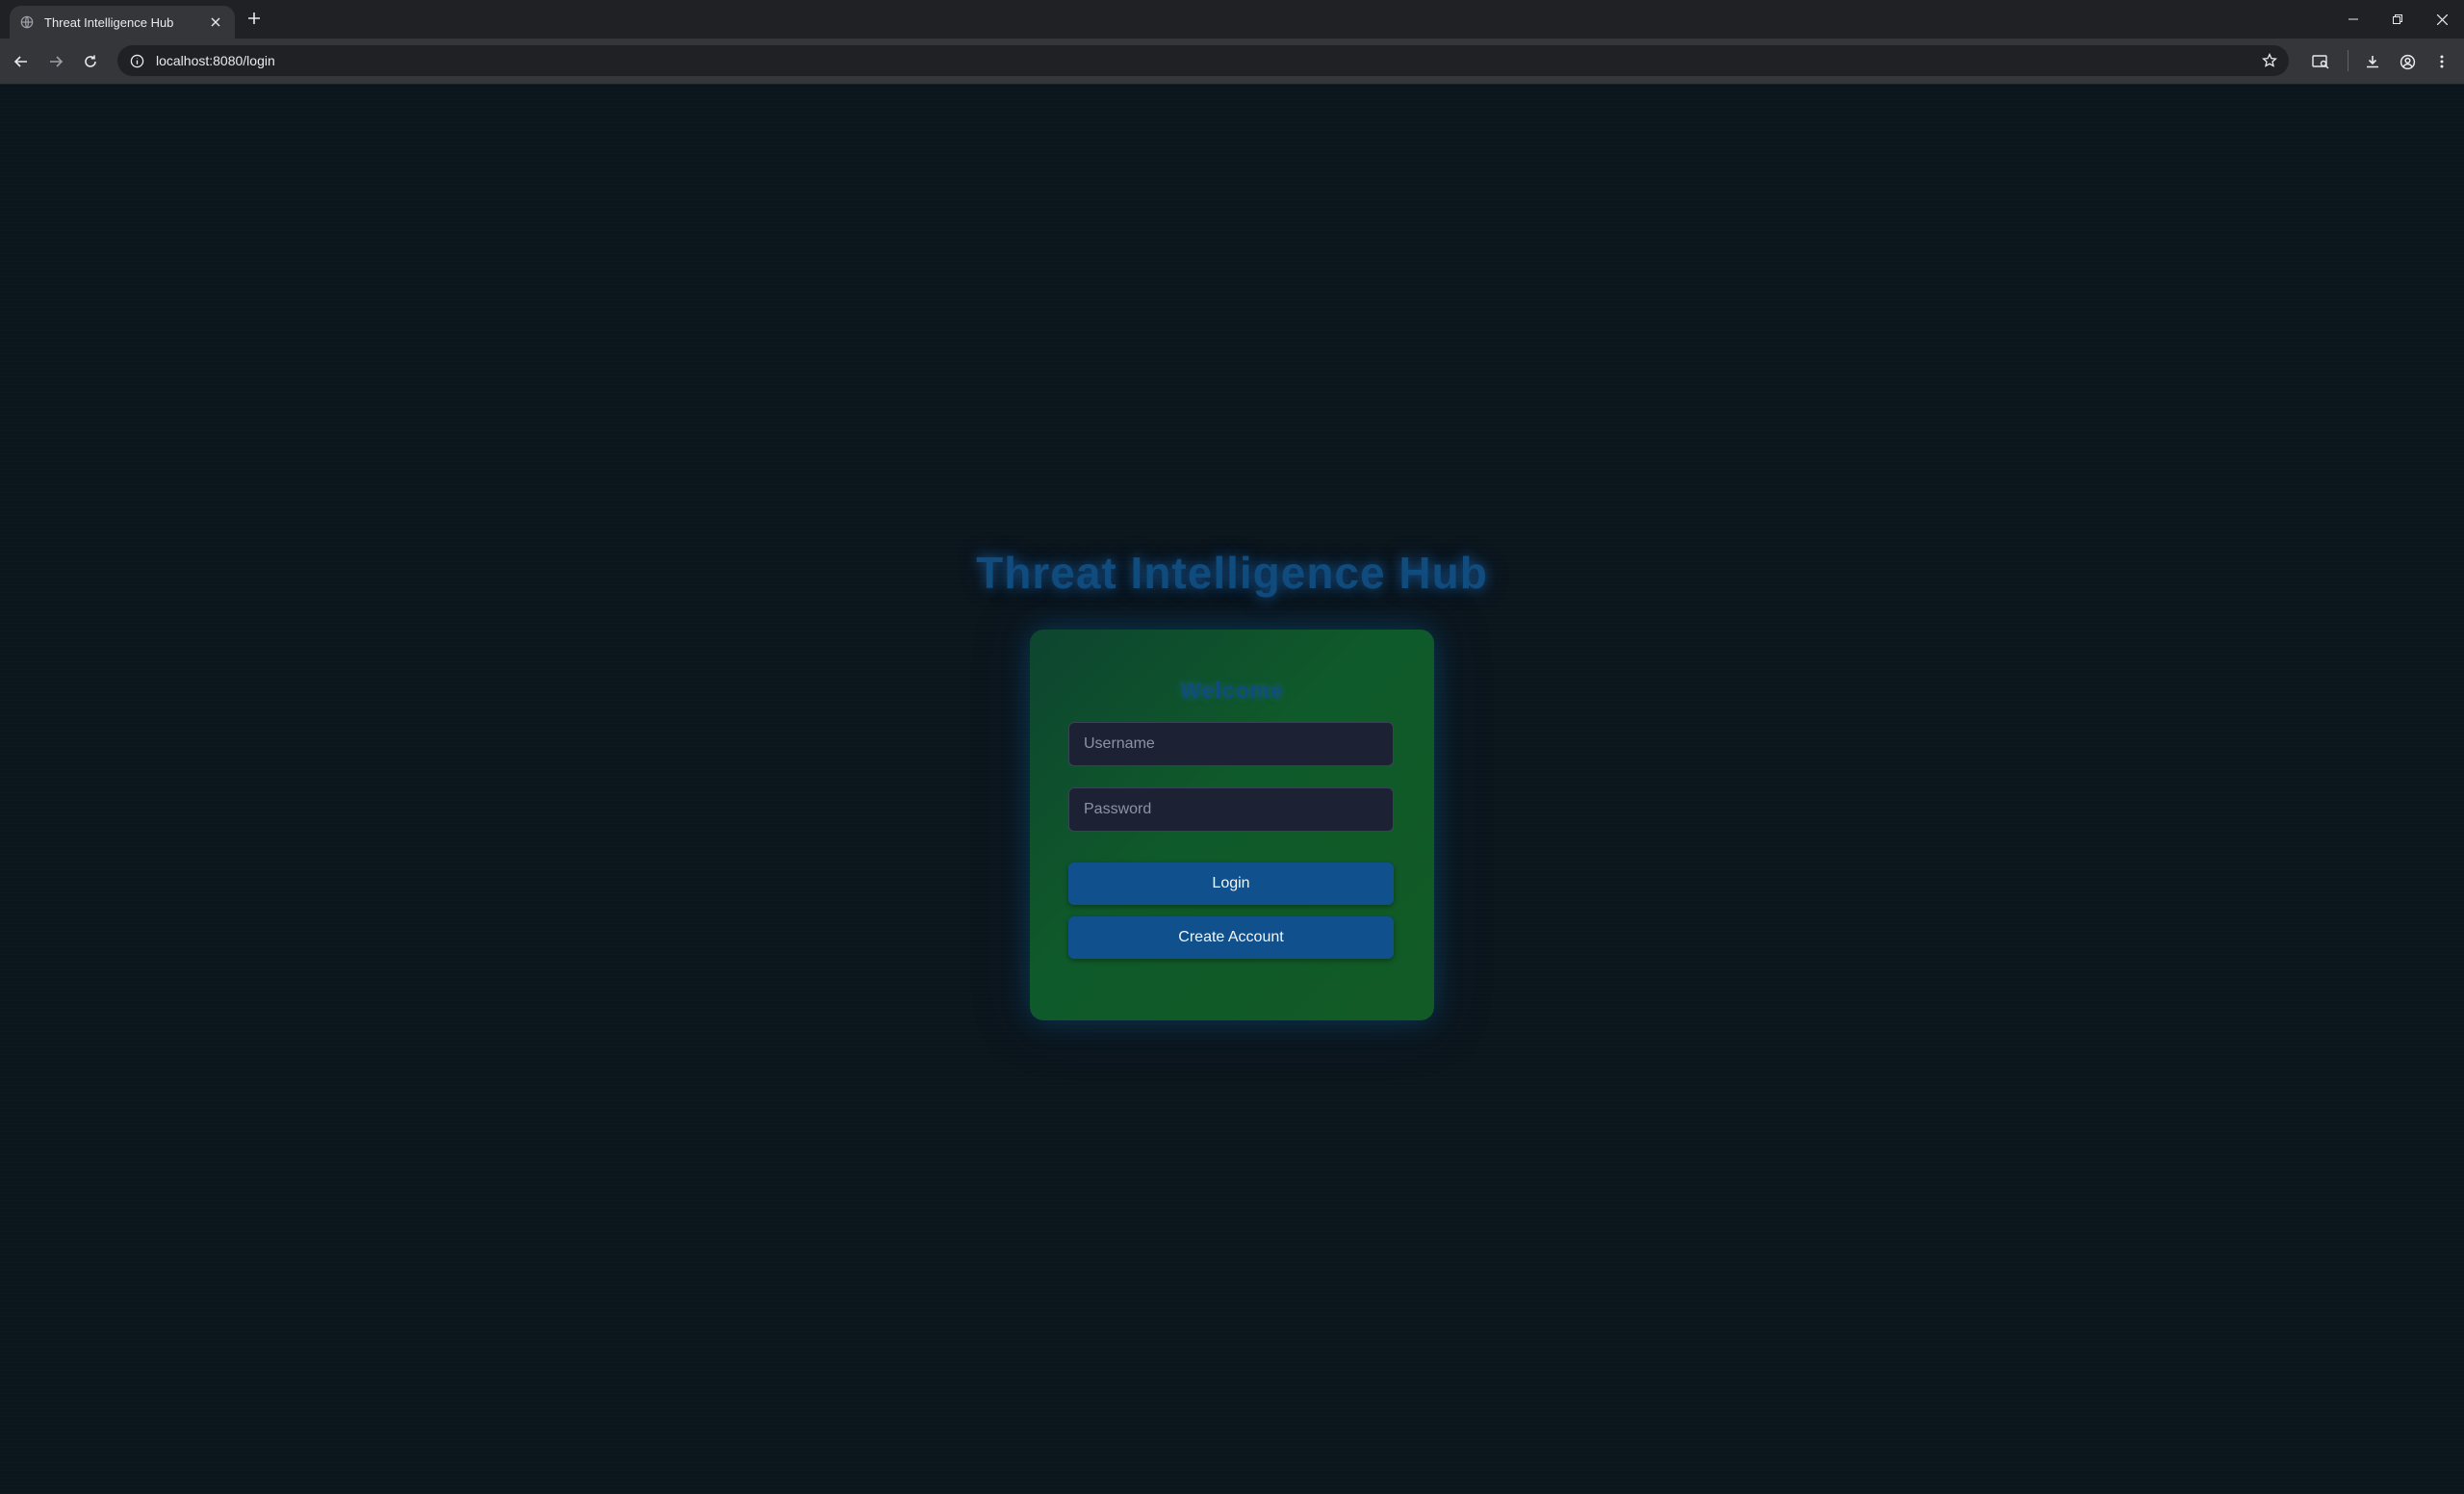 This screenshot has width=2464, height=1494. I want to click on close-window-icon, so click(2442, 19).